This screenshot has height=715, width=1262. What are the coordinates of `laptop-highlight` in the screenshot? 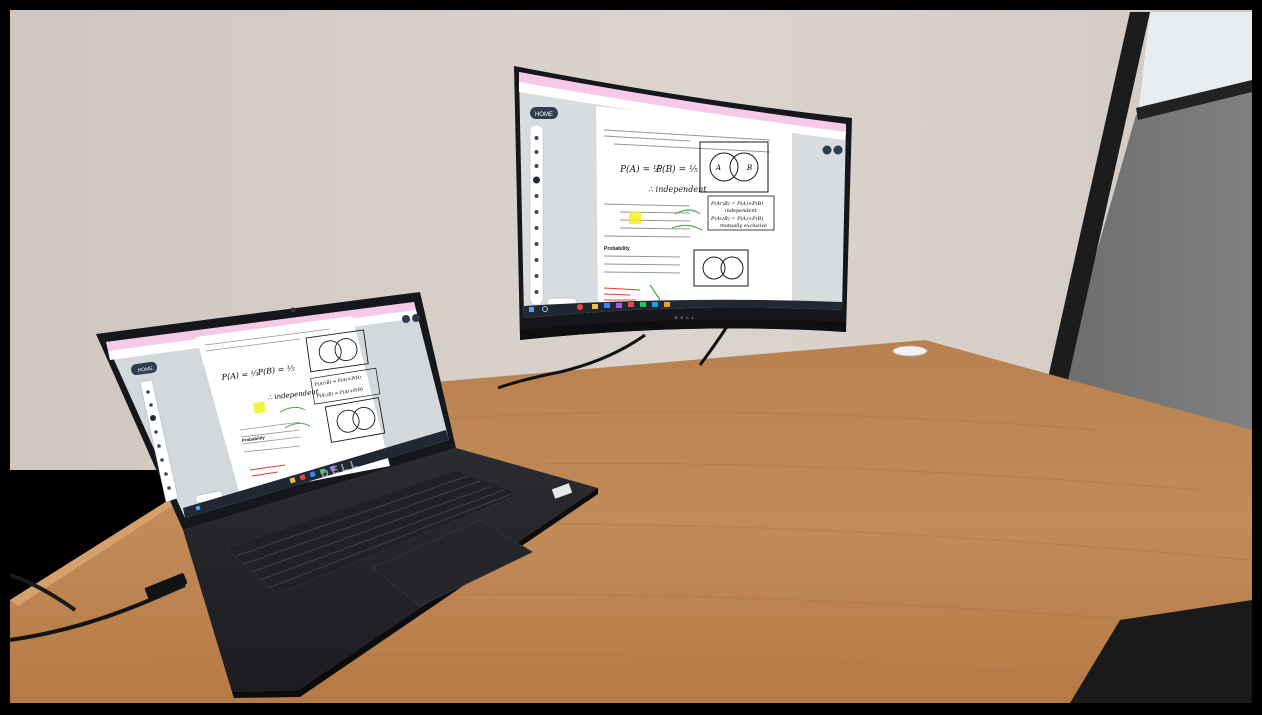 It's located at (259, 407).